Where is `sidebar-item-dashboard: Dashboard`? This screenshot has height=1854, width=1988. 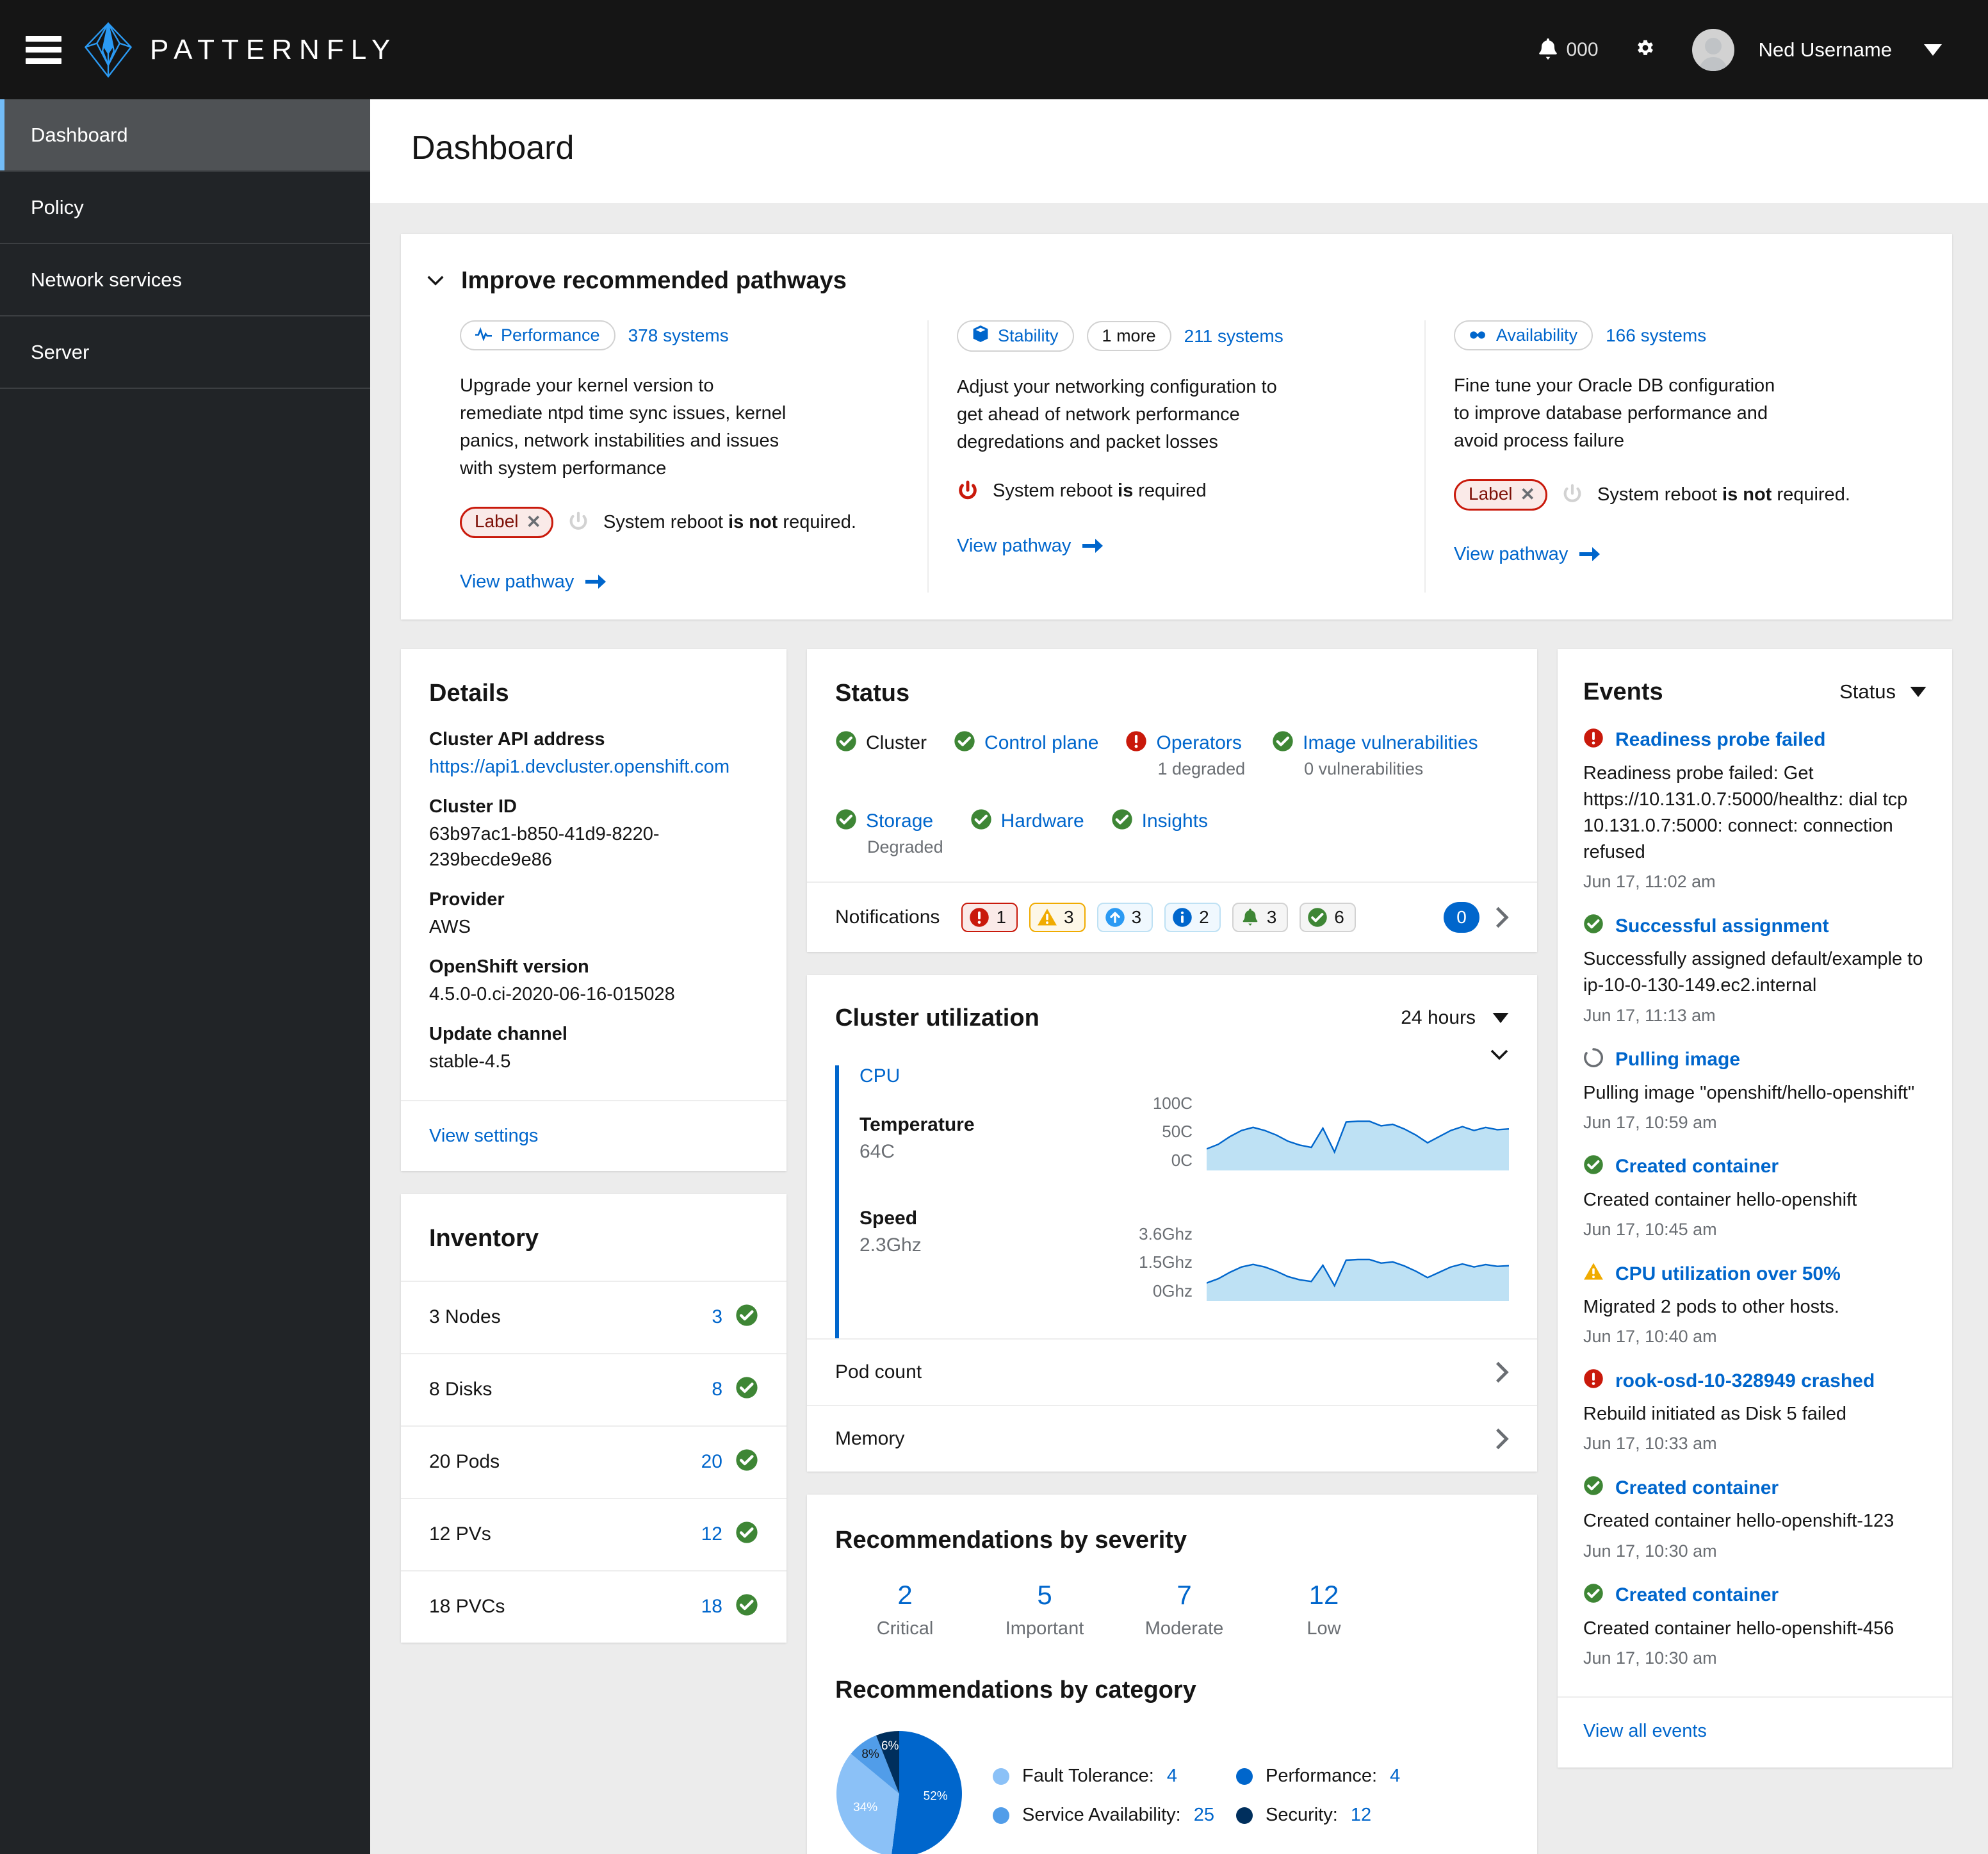 sidebar-item-dashboard: Dashboard is located at coordinates (185, 135).